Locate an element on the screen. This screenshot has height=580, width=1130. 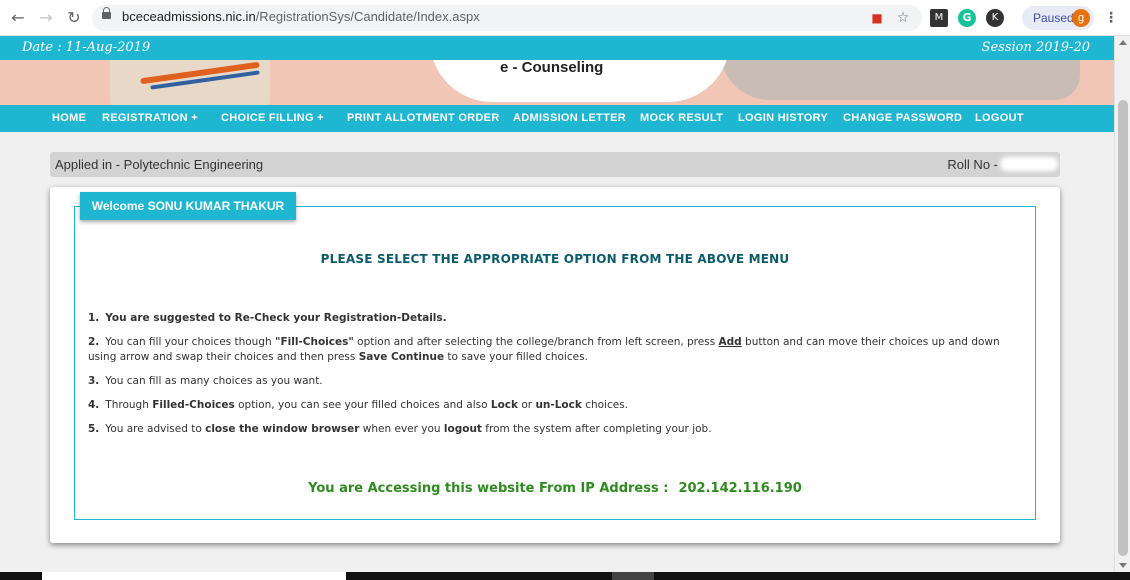
scroll-thumb is located at coordinates (1123, 328).